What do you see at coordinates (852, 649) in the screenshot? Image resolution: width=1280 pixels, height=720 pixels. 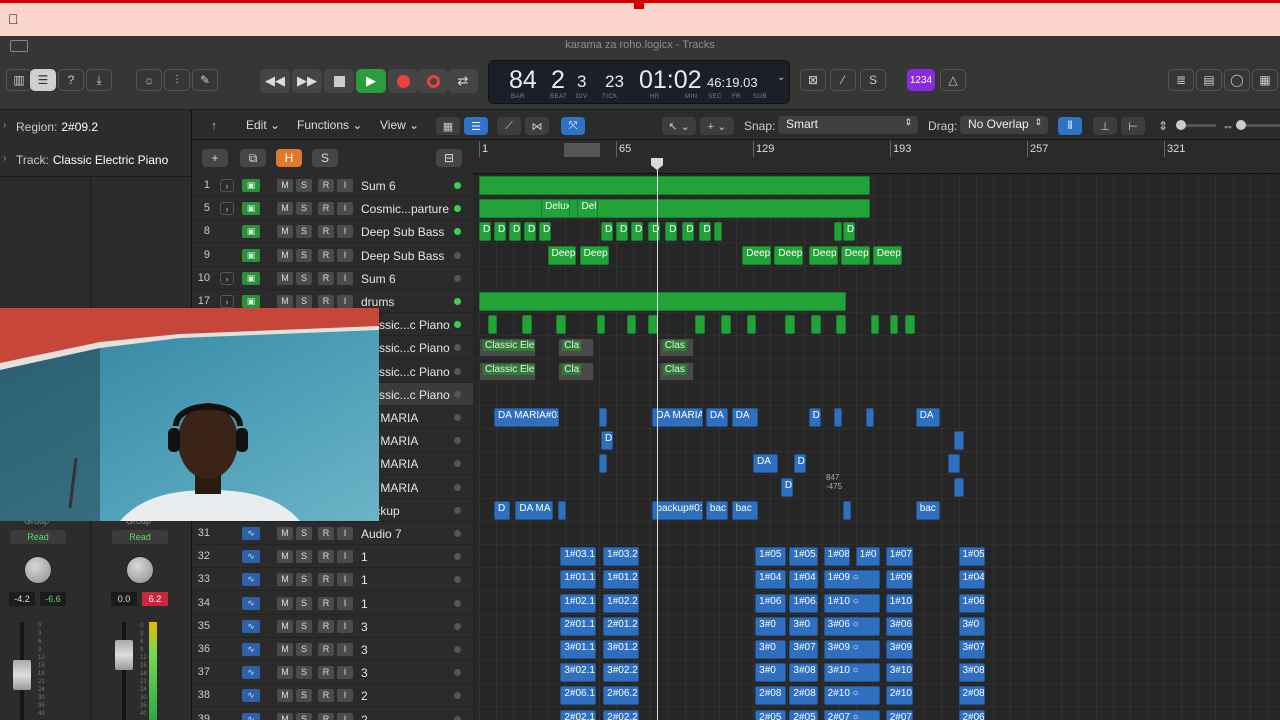 I see `audio-region: 3#09 ○` at bounding box center [852, 649].